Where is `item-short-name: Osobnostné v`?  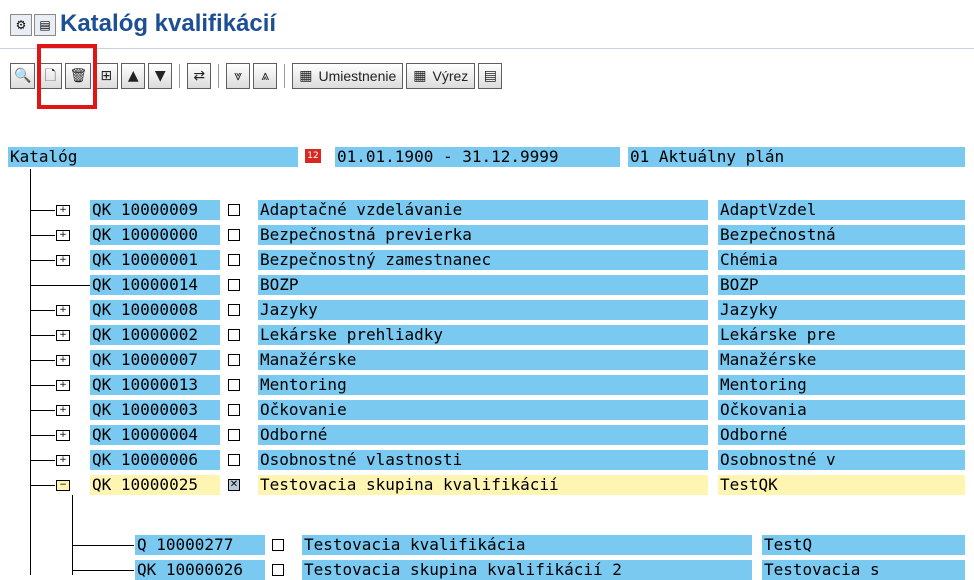
item-short-name: Osobnostné v is located at coordinates (841, 460).